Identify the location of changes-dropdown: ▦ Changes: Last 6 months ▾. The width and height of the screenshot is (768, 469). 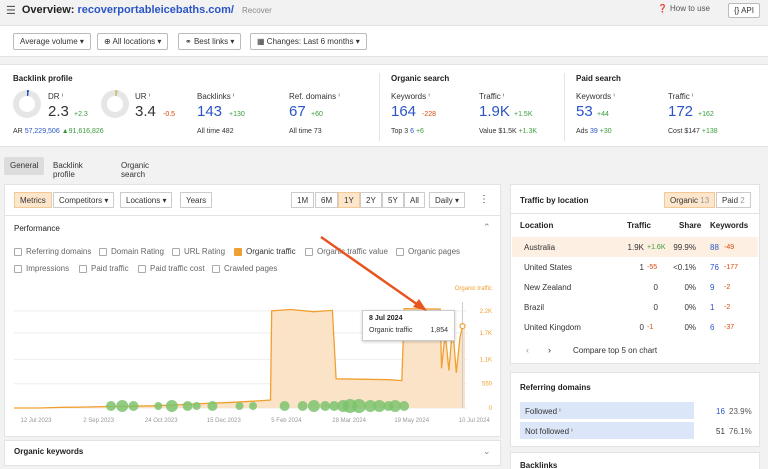
(308, 41).